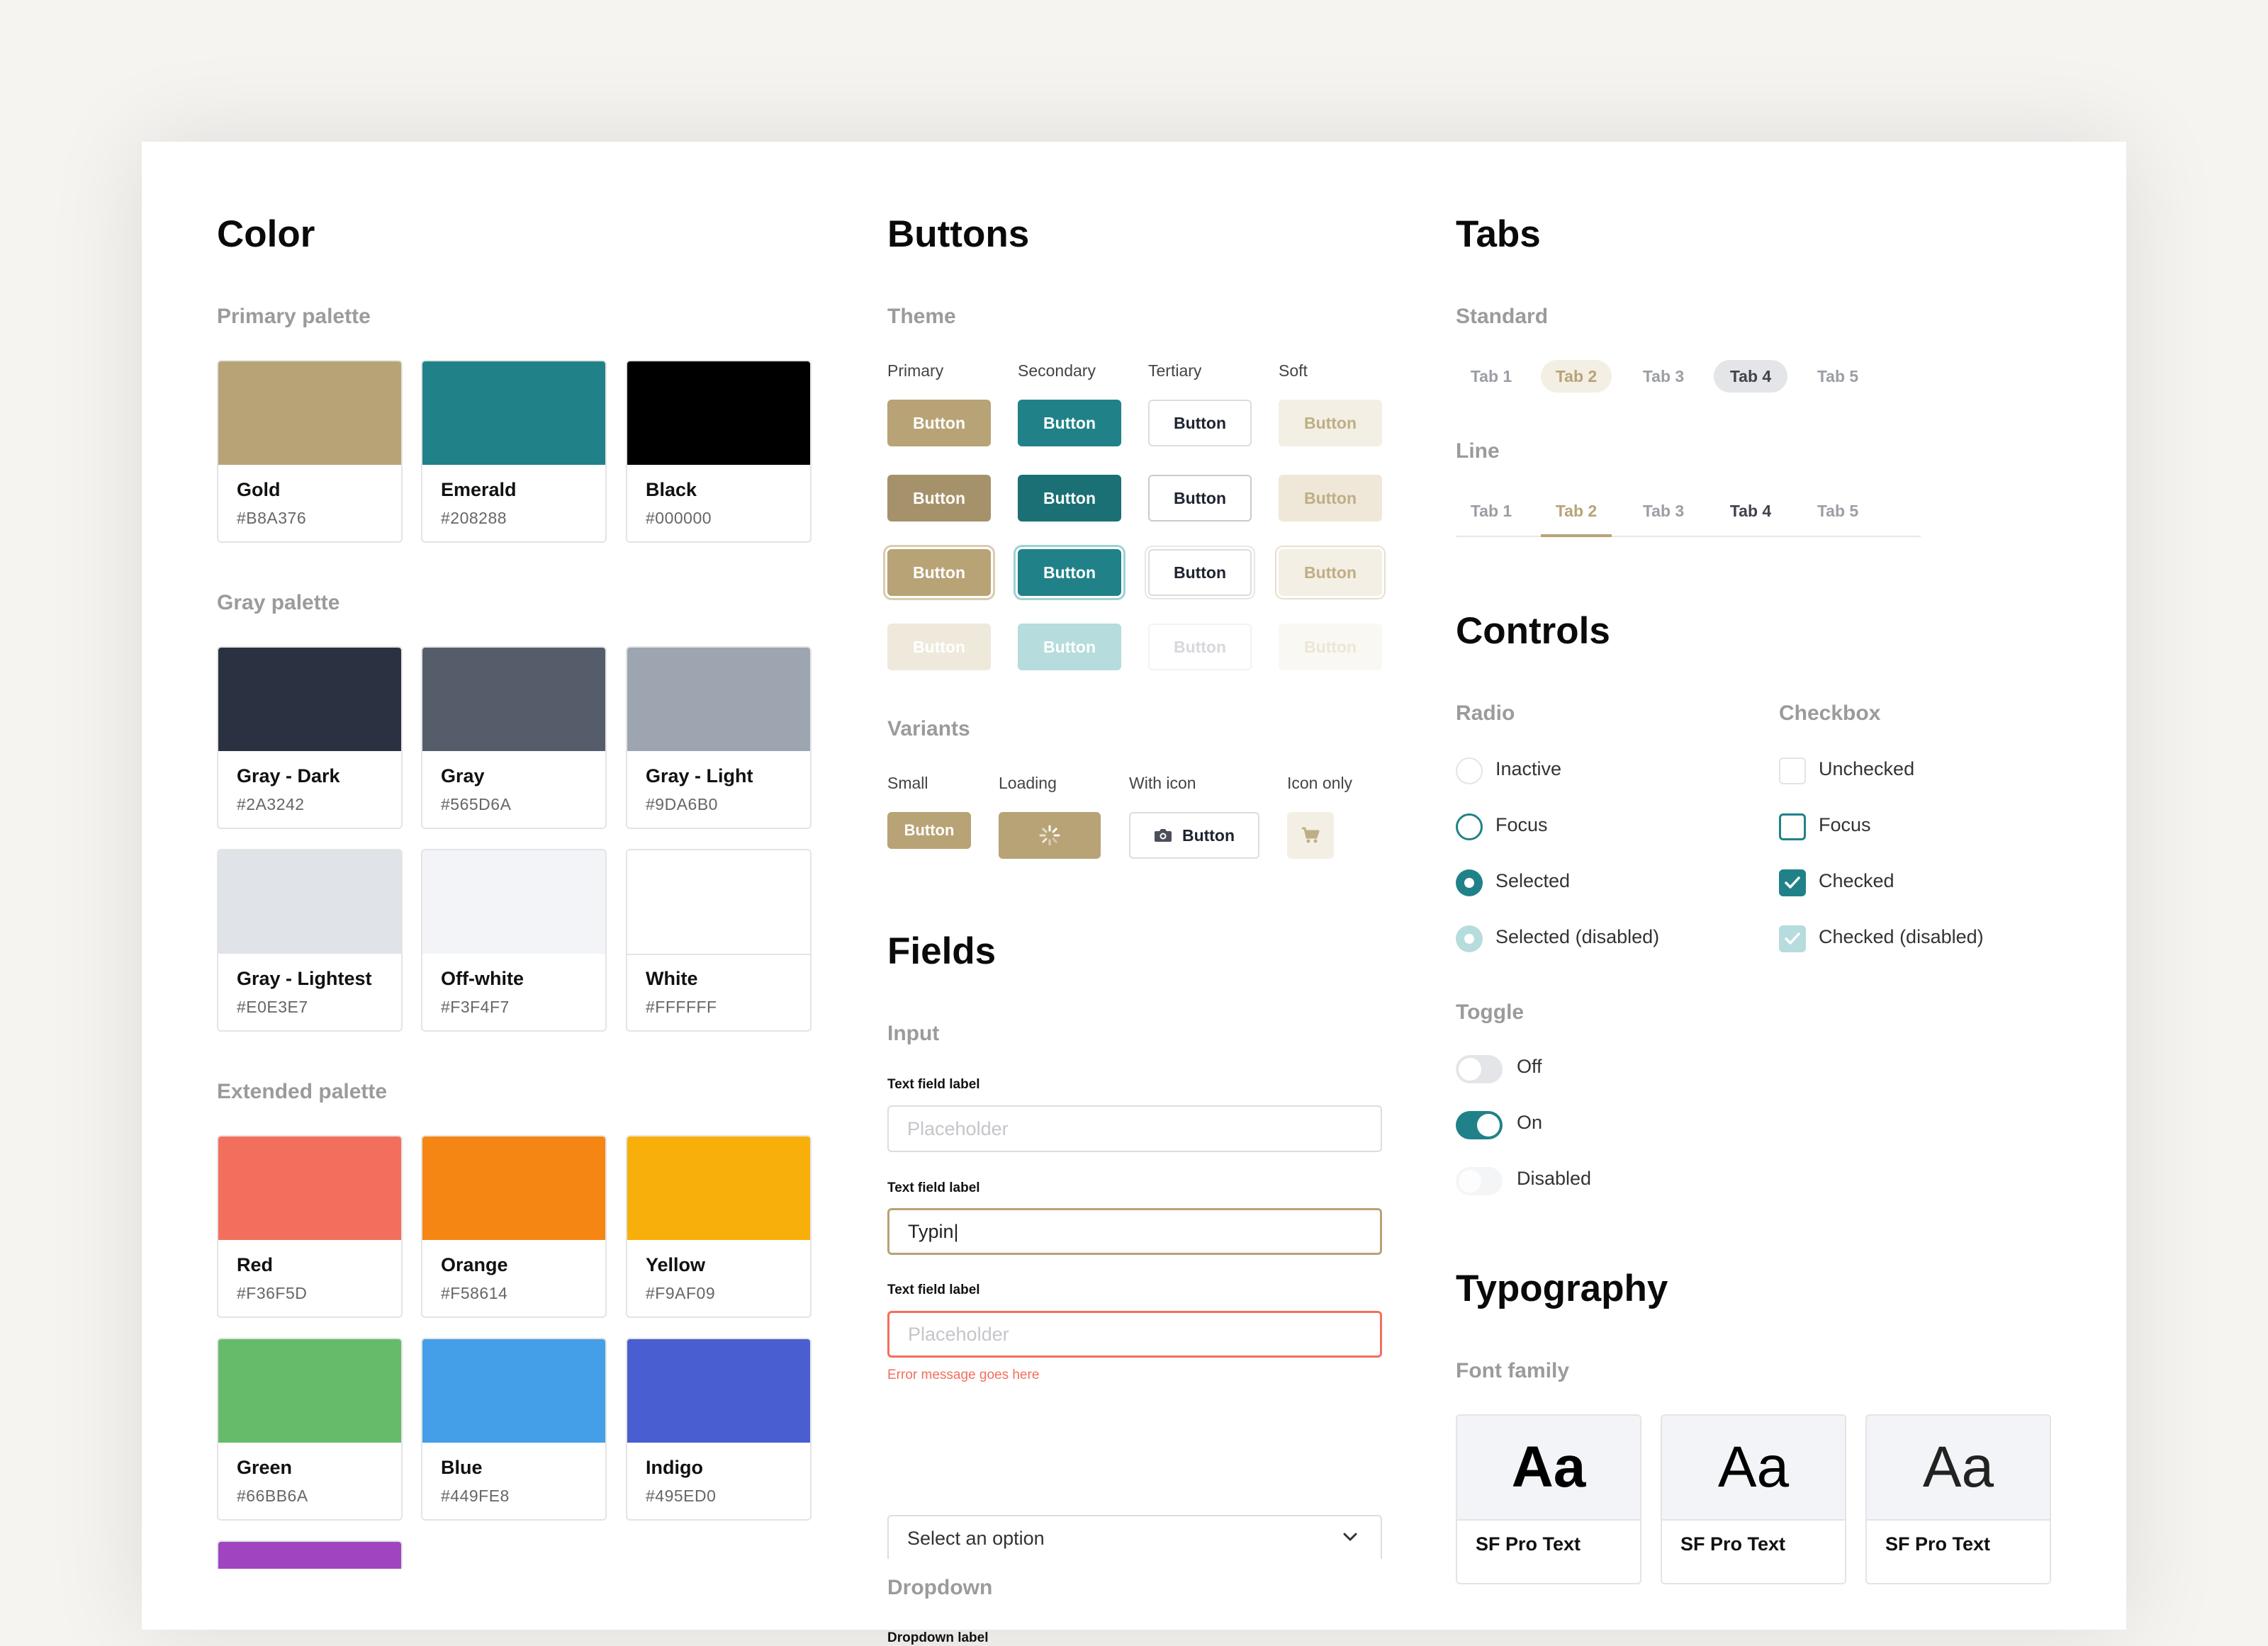  What do you see at coordinates (1867, 768) in the screenshot?
I see `checkbox-unchecked-label: Unchecked` at bounding box center [1867, 768].